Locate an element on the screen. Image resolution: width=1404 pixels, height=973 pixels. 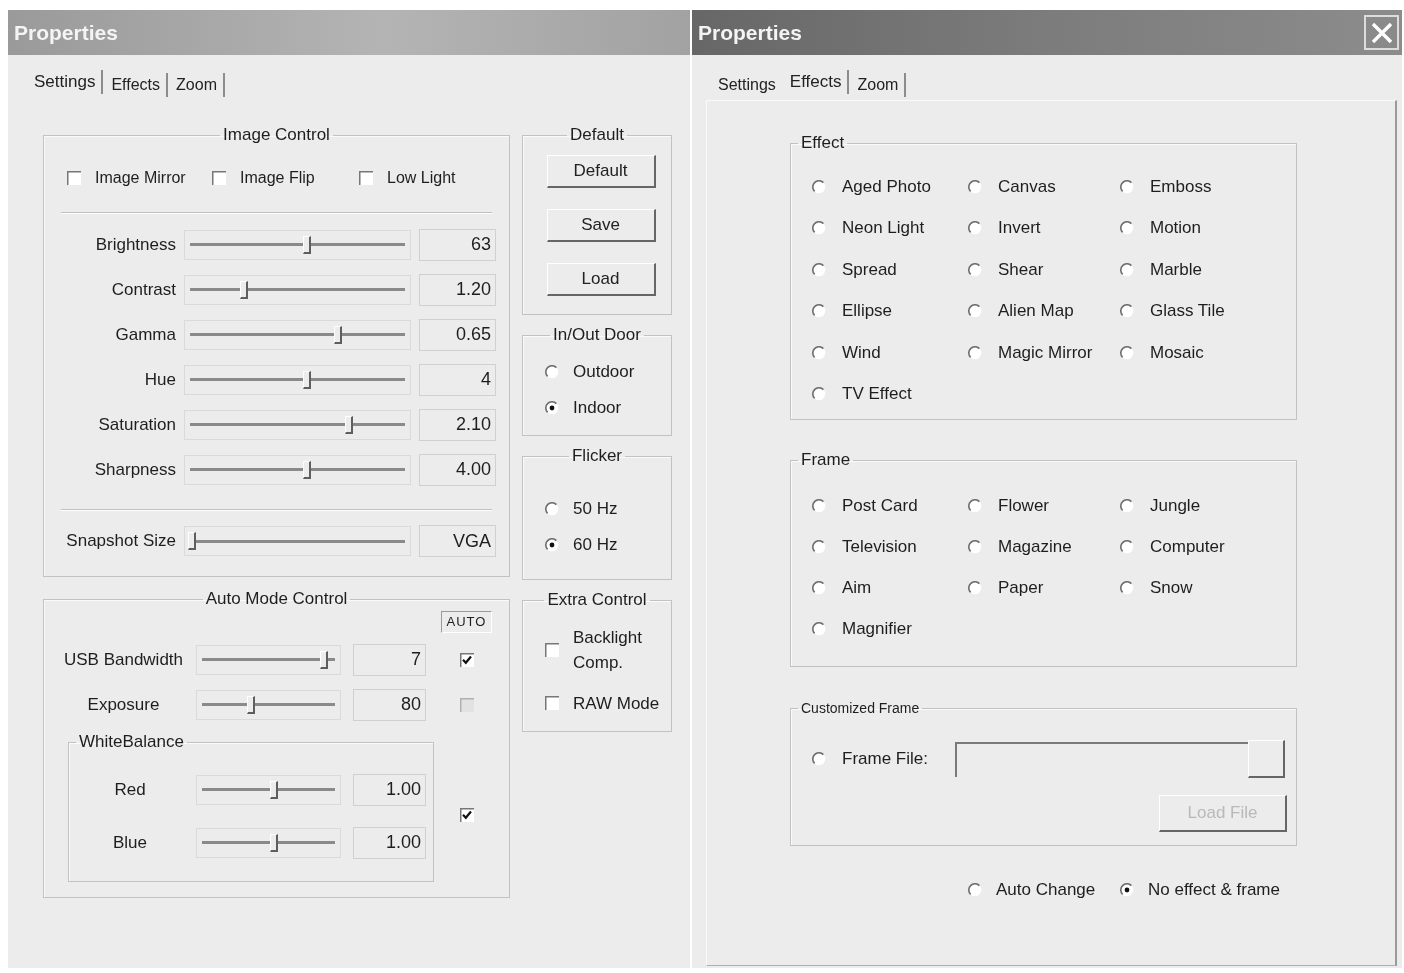
radio-button: 50 Hz is located at coordinates (608, 509).